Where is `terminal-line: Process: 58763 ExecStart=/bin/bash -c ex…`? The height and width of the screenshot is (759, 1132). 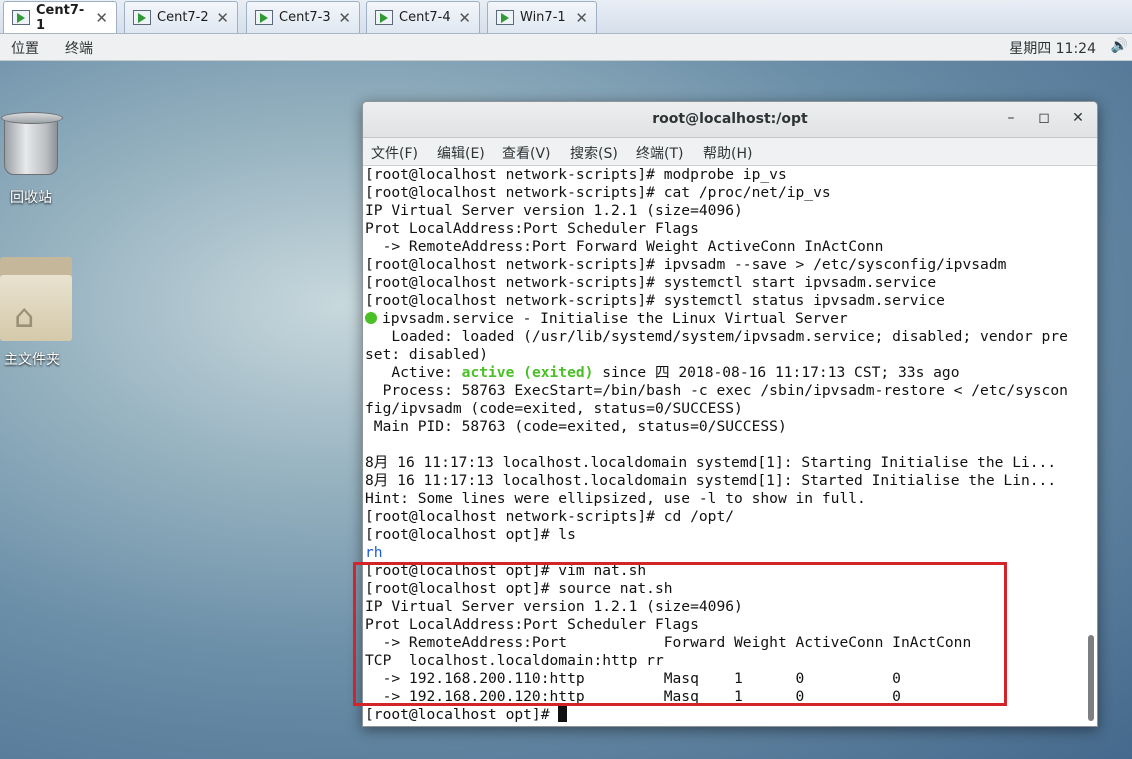
terminal-line: Process: 58763 ExecStart=/bin/bash -c ex… is located at coordinates (716, 390).